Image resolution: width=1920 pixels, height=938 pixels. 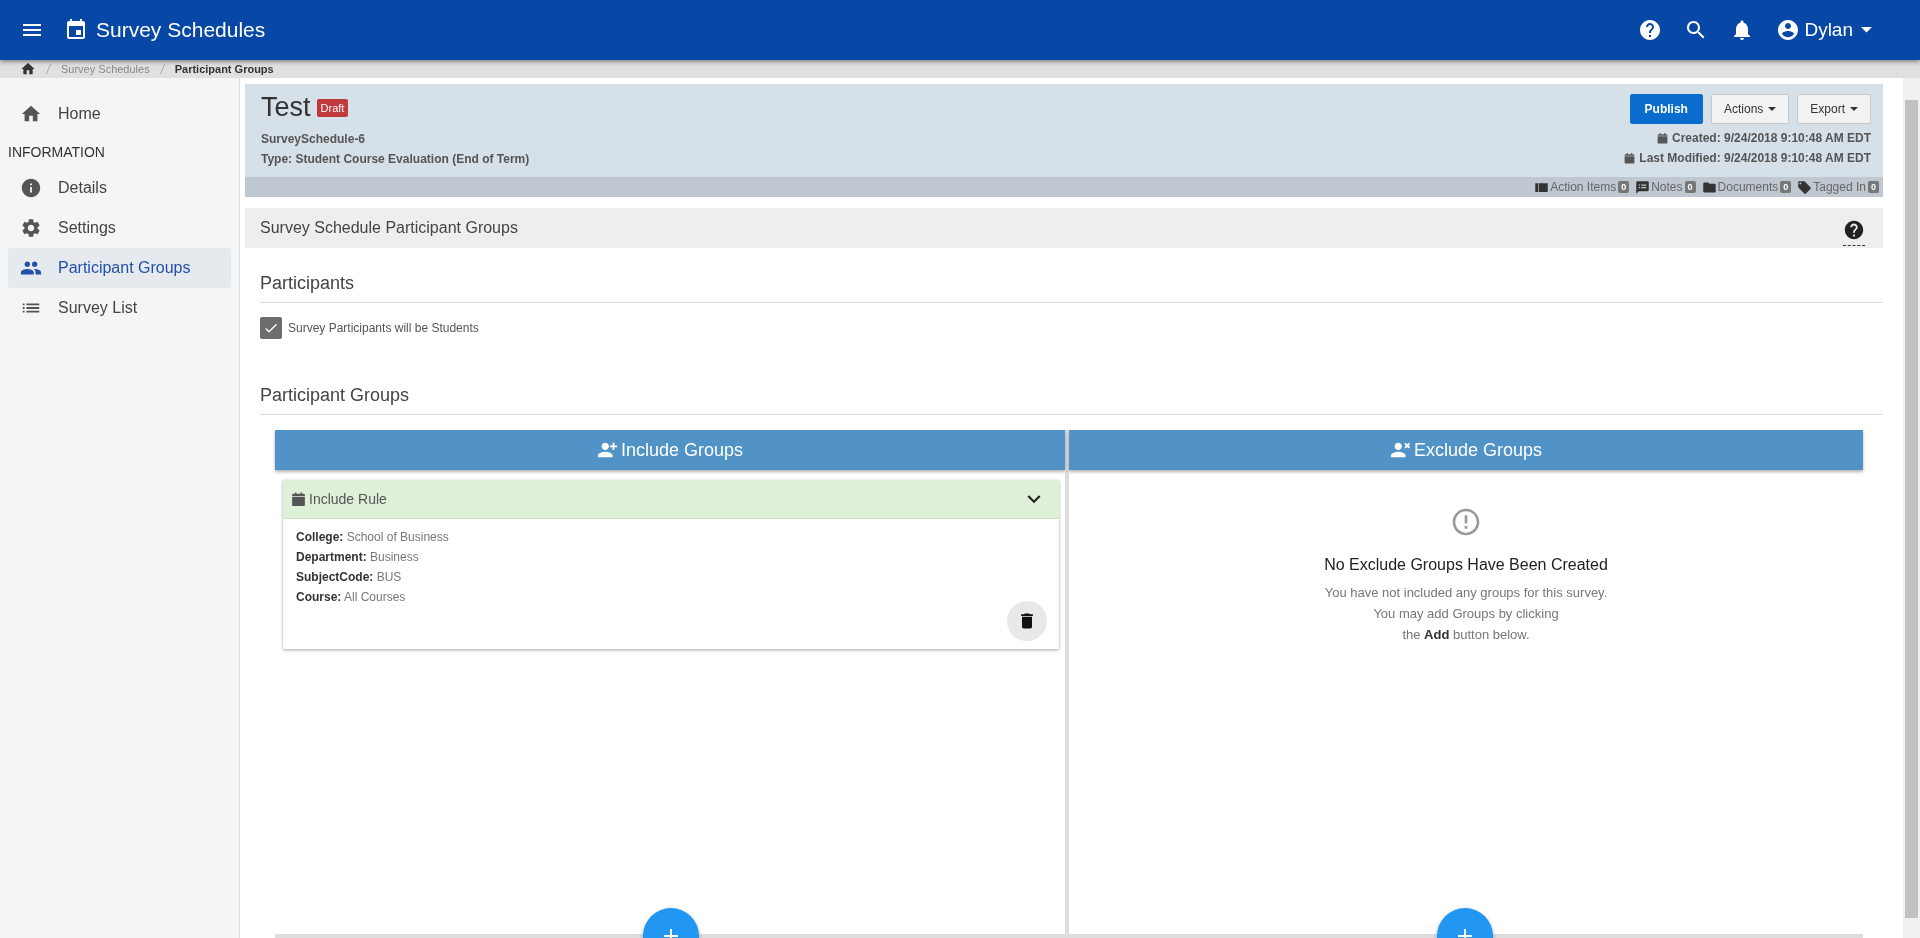 I want to click on sidebar-item: Settings, so click(x=119, y=228).